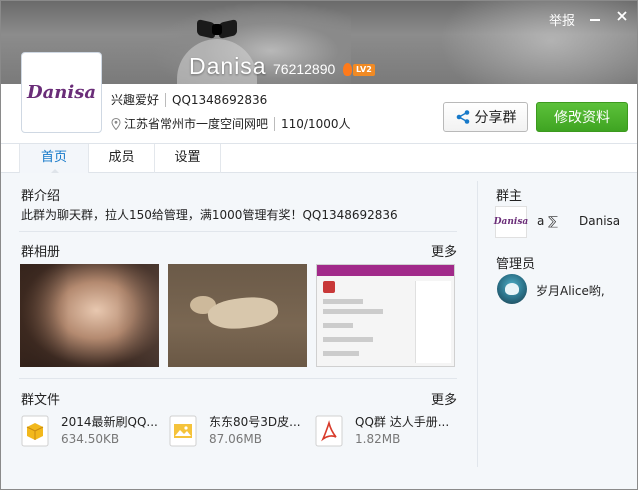  I want to click on admin-avatar, so click(512, 289).